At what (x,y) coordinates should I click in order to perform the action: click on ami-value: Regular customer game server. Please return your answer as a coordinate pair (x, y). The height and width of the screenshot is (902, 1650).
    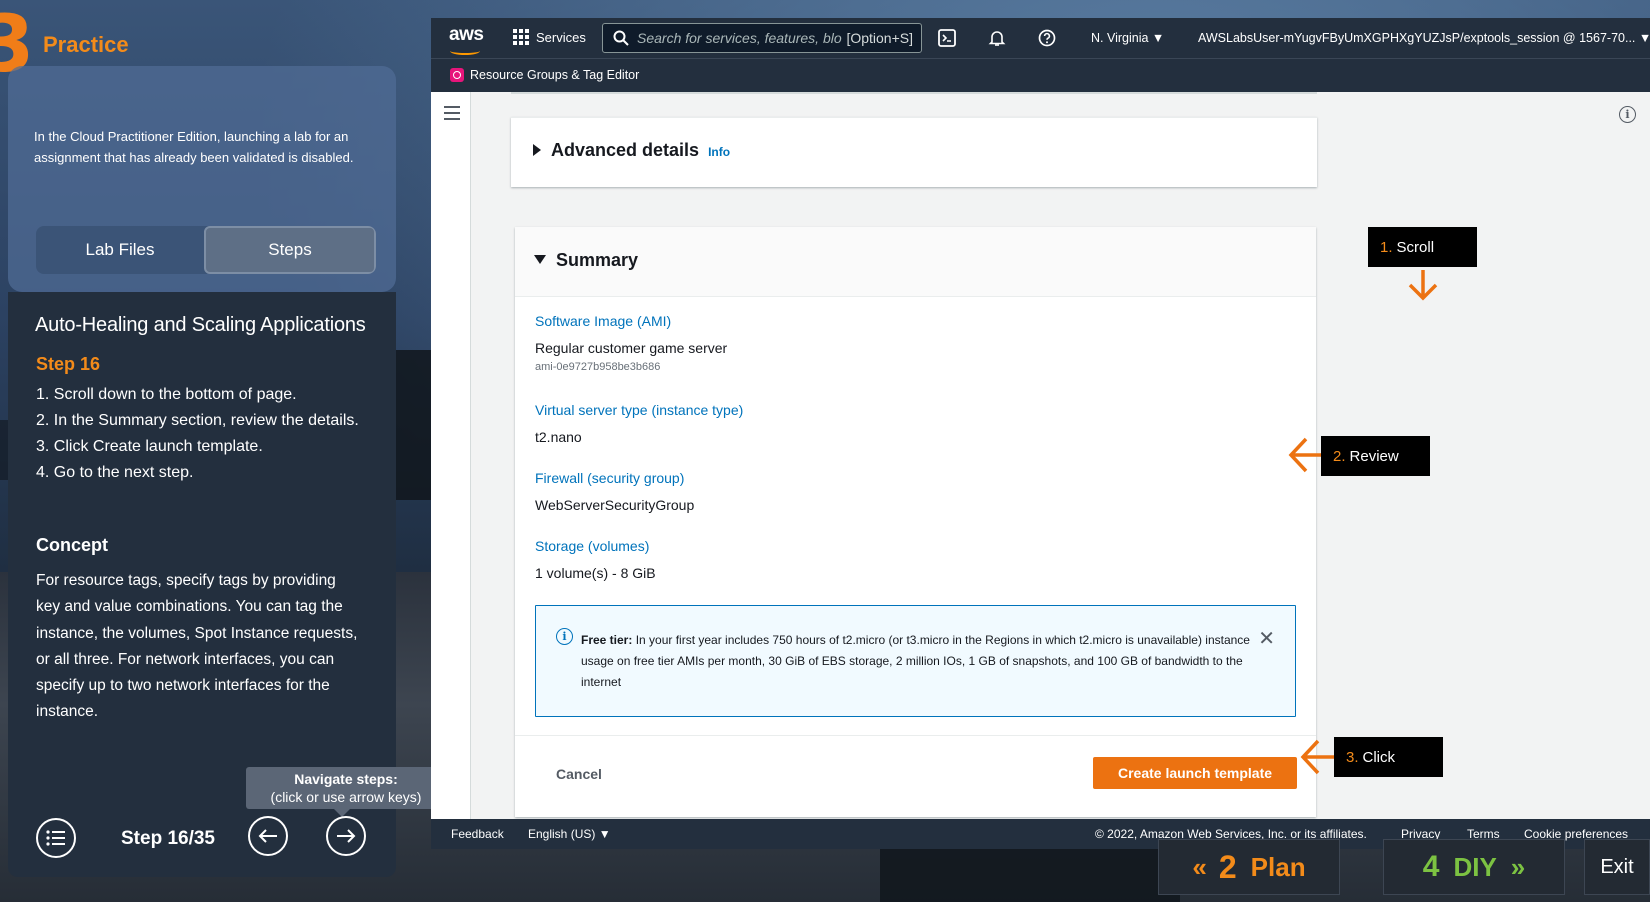
    Looking at the image, I should click on (631, 348).